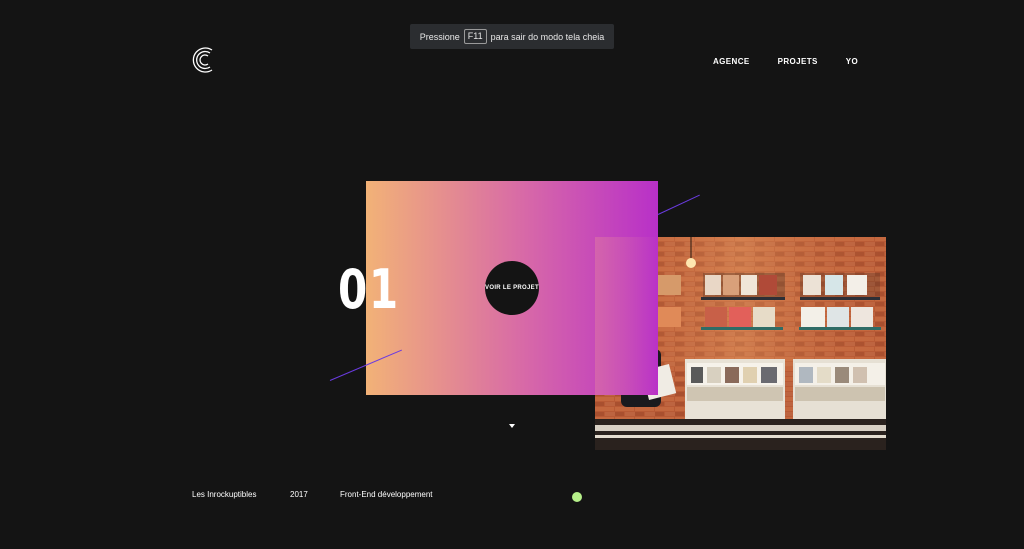  What do you see at coordinates (798, 61) in the screenshot?
I see `nav-item-projets: PROJETS` at bounding box center [798, 61].